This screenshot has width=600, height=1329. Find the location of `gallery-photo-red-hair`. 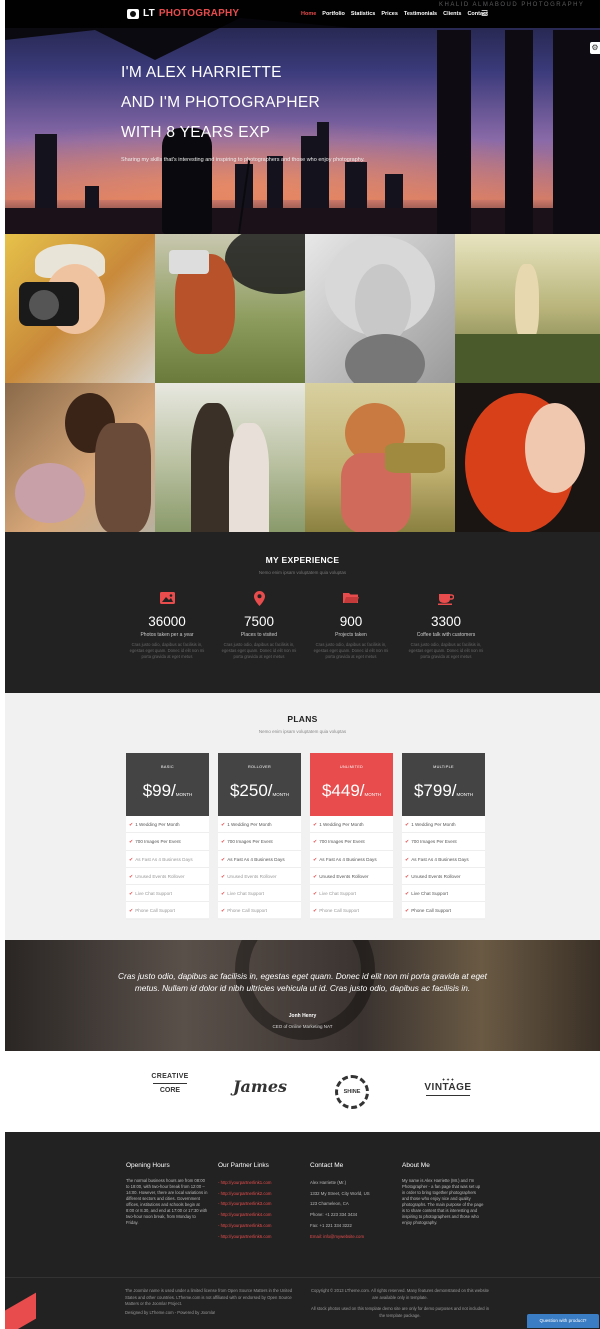

gallery-photo-red-hair is located at coordinates (527, 457).